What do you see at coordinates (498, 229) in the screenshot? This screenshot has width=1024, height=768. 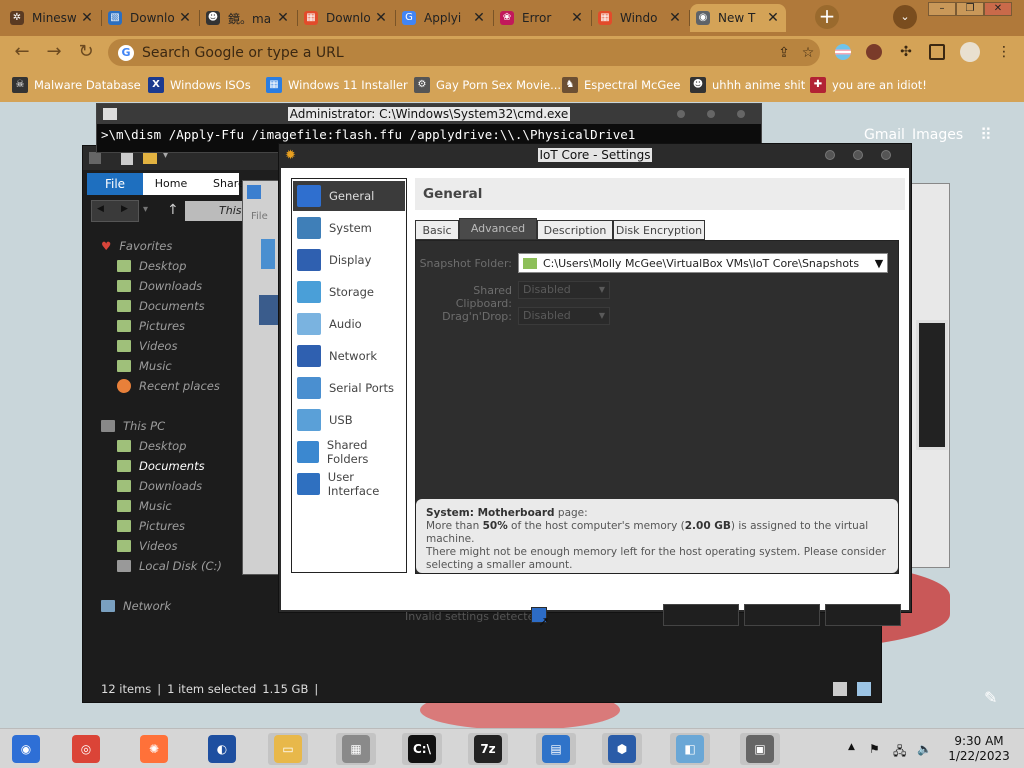 I see `tab-advanced: Advanced` at bounding box center [498, 229].